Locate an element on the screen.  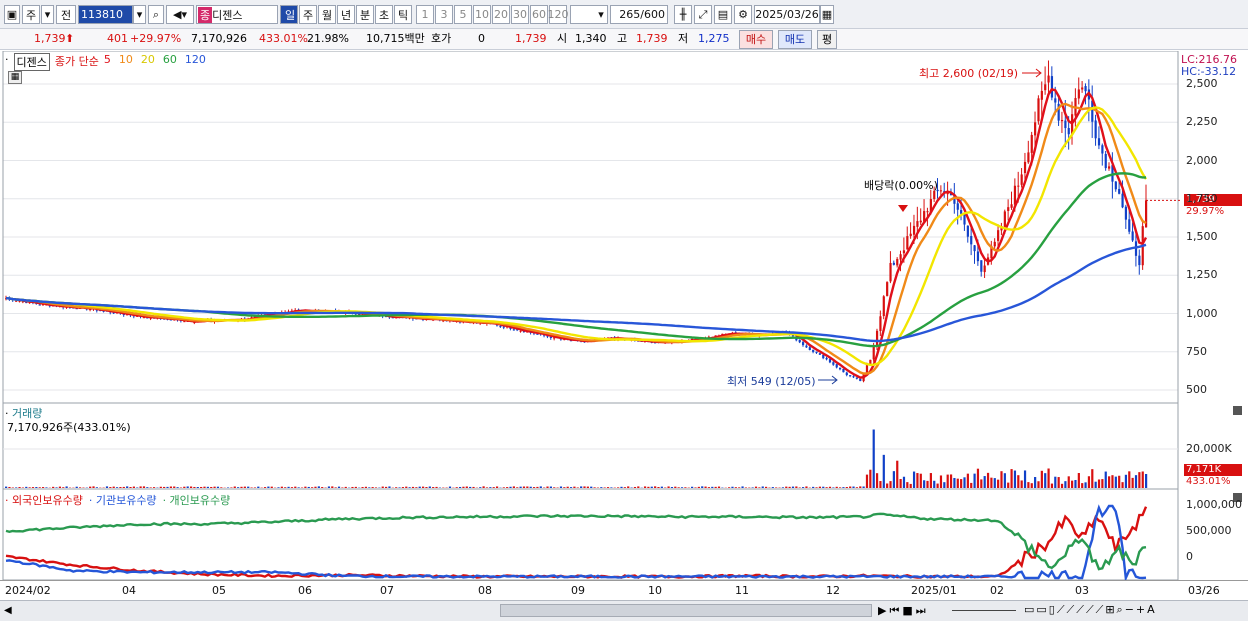
calendar-icon: ▦ is located at coordinates (827, 14).